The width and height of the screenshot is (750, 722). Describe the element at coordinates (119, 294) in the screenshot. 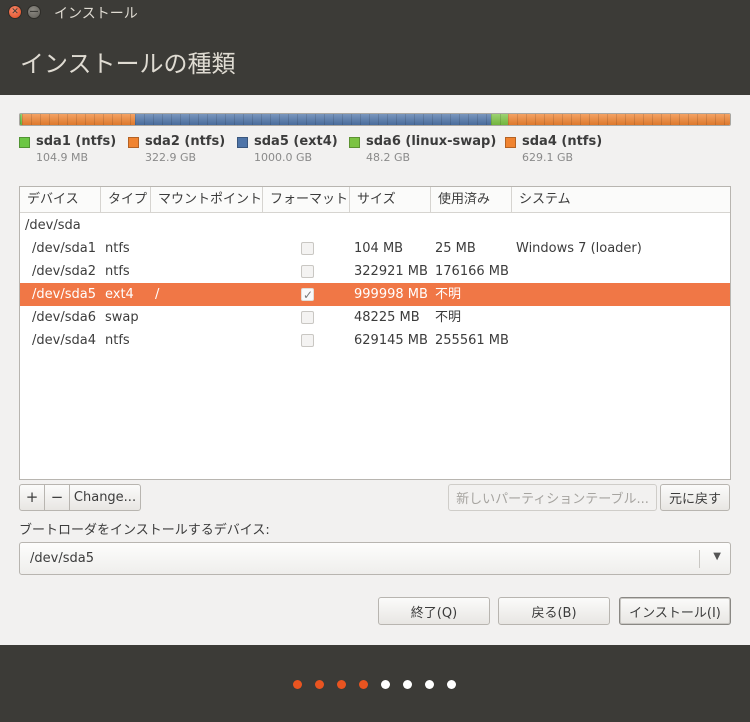

I see `type-cell: ext4` at that location.